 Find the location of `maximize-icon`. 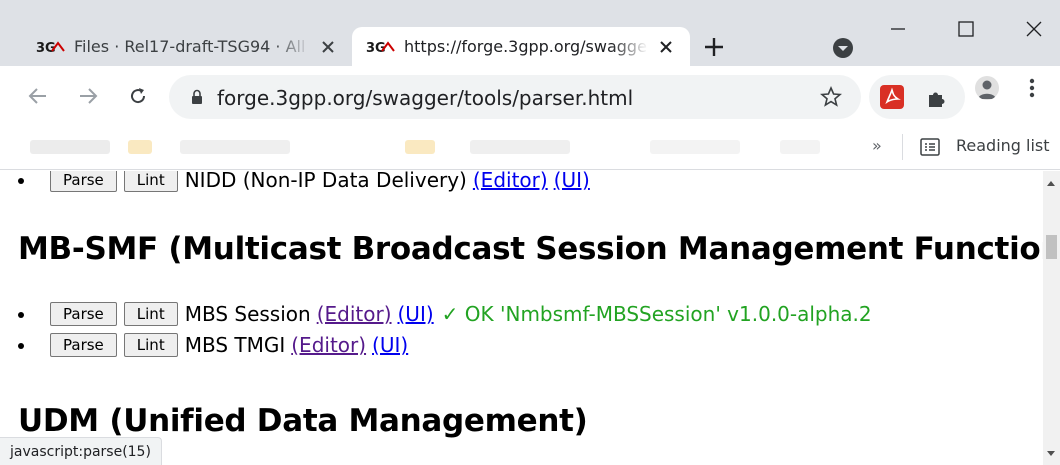

maximize-icon is located at coordinates (966, 29).